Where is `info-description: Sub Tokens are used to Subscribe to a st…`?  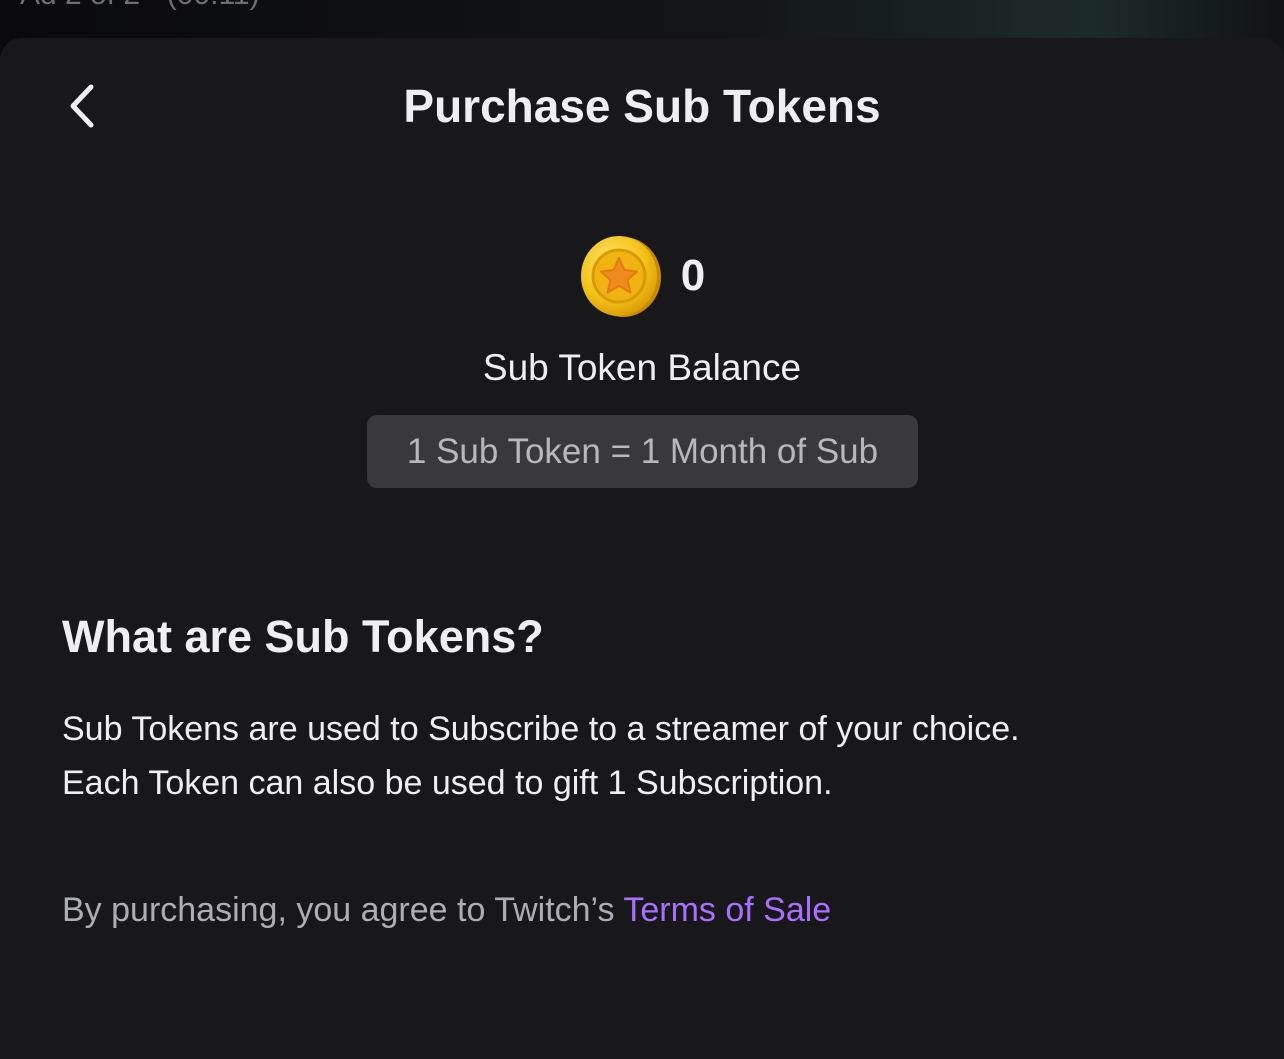
info-description: Sub Tokens are used to Subscribe to a st… is located at coordinates (642, 756).